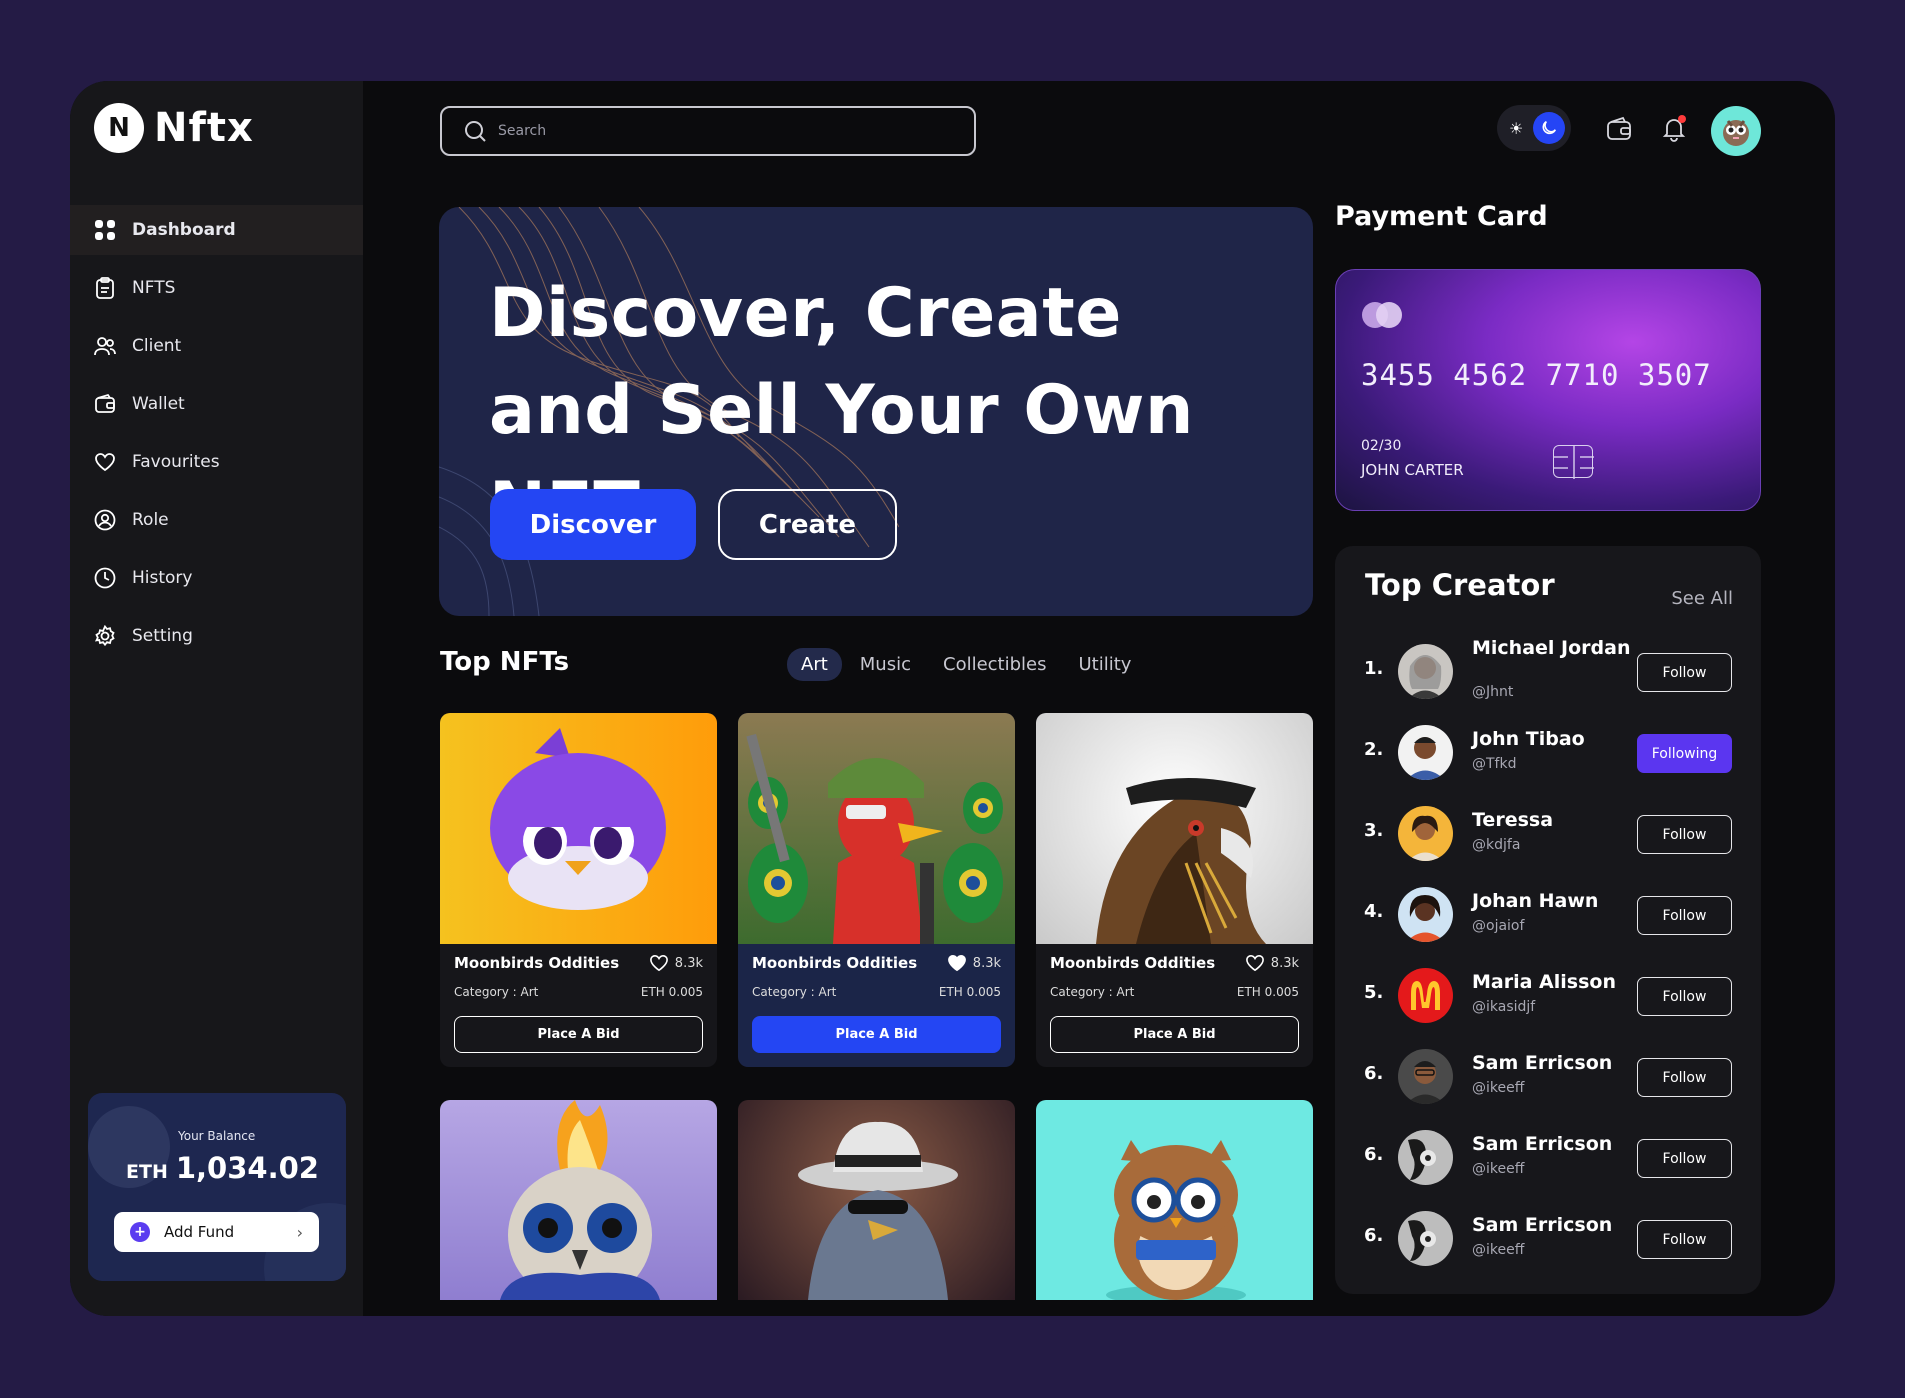 The image size is (1905, 1398). Describe the element at coordinates (814, 664) in the screenshot. I see `tab-art: Art` at that location.